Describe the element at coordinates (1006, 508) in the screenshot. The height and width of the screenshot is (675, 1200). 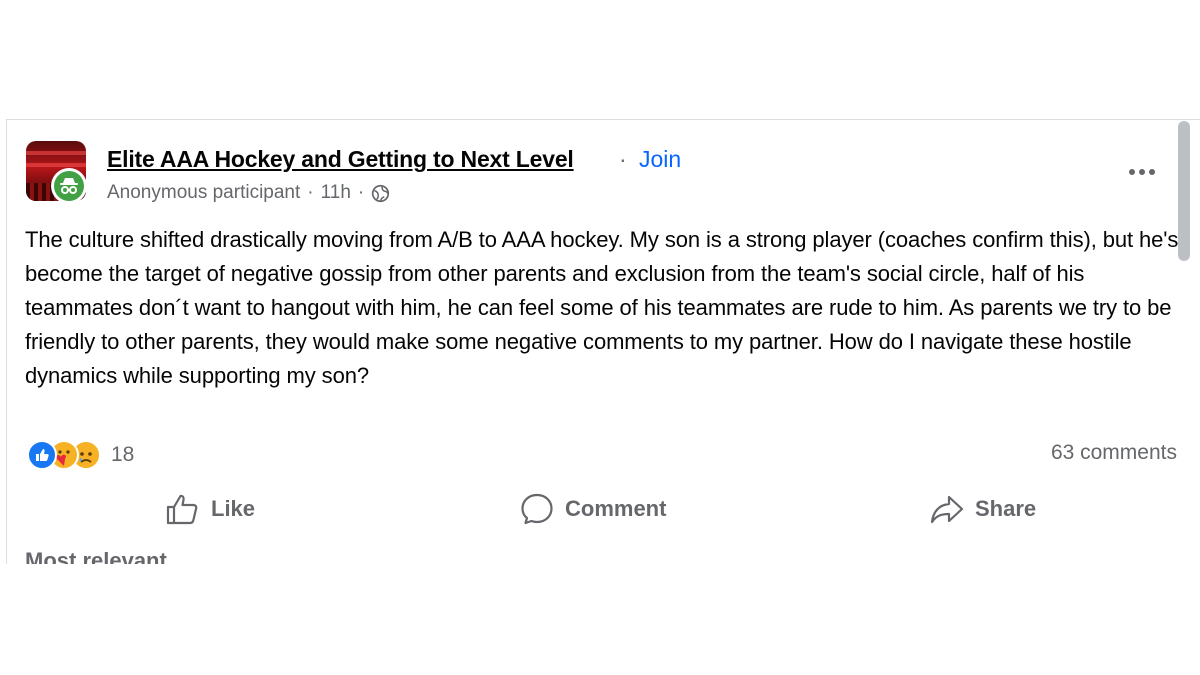
I see `share-label: Share` at that location.